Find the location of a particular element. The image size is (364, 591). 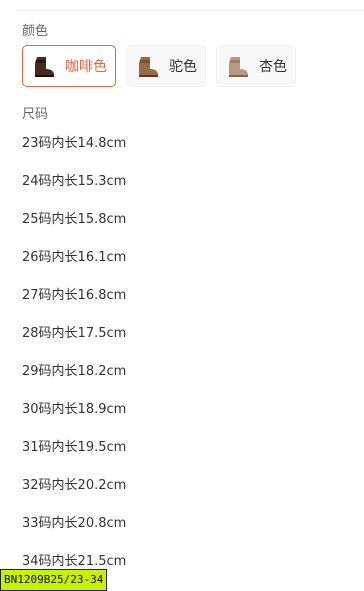

color-option-label: 杏色 is located at coordinates (273, 67).